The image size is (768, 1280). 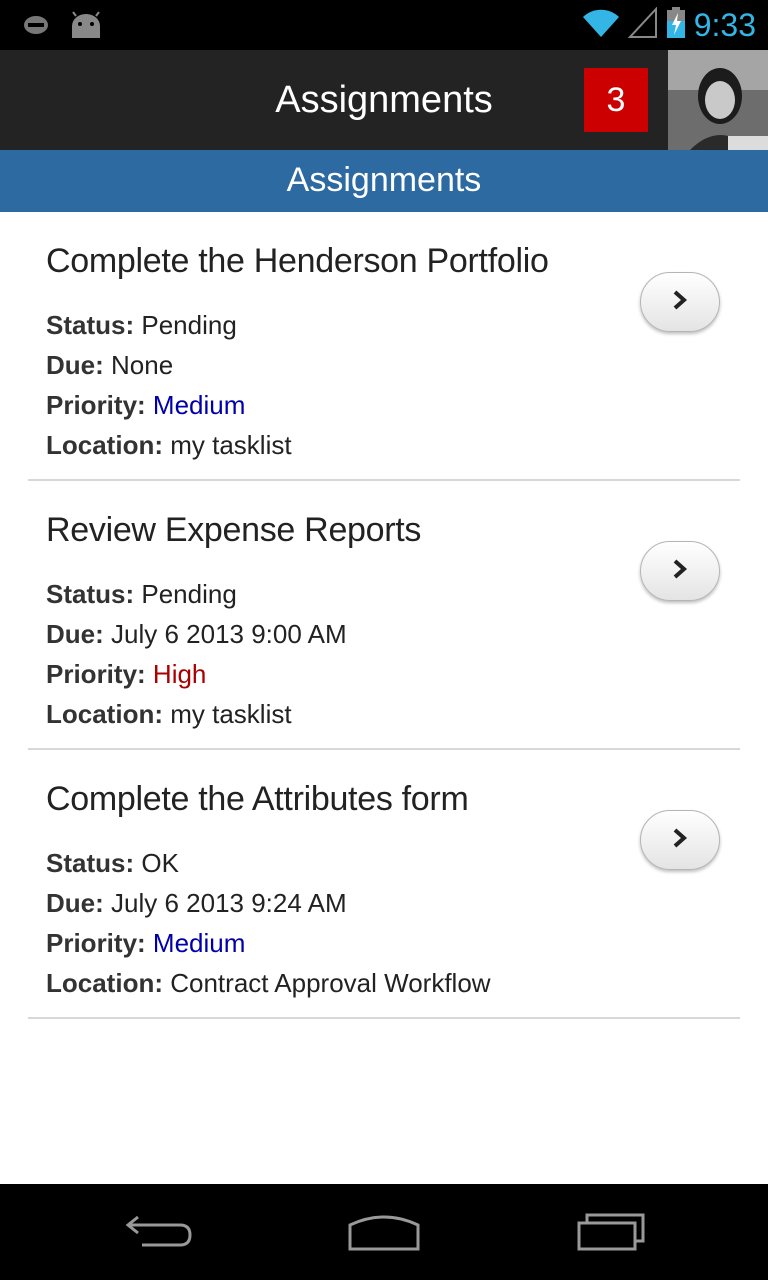 I want to click on recent-apps-button, so click(x=611, y=1233).